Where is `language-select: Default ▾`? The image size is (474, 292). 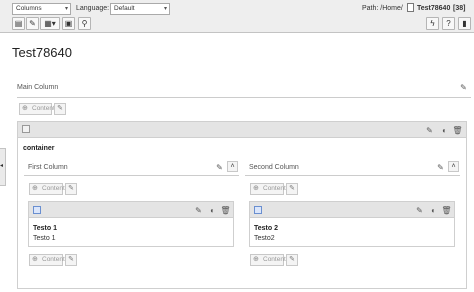
language-select: Default ▾ is located at coordinates (140, 9).